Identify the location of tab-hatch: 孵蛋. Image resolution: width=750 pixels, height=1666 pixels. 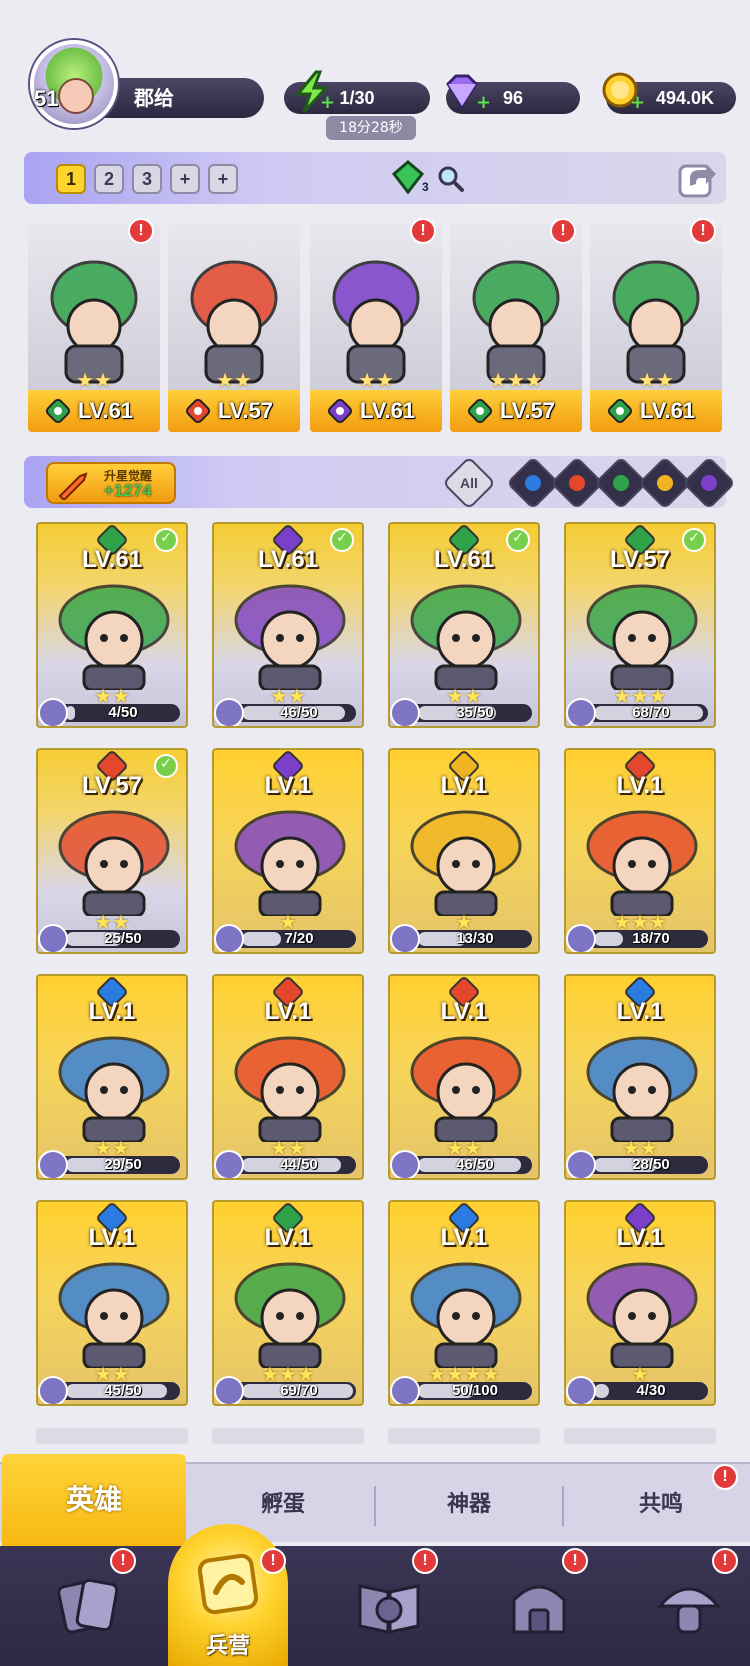
(283, 1505).